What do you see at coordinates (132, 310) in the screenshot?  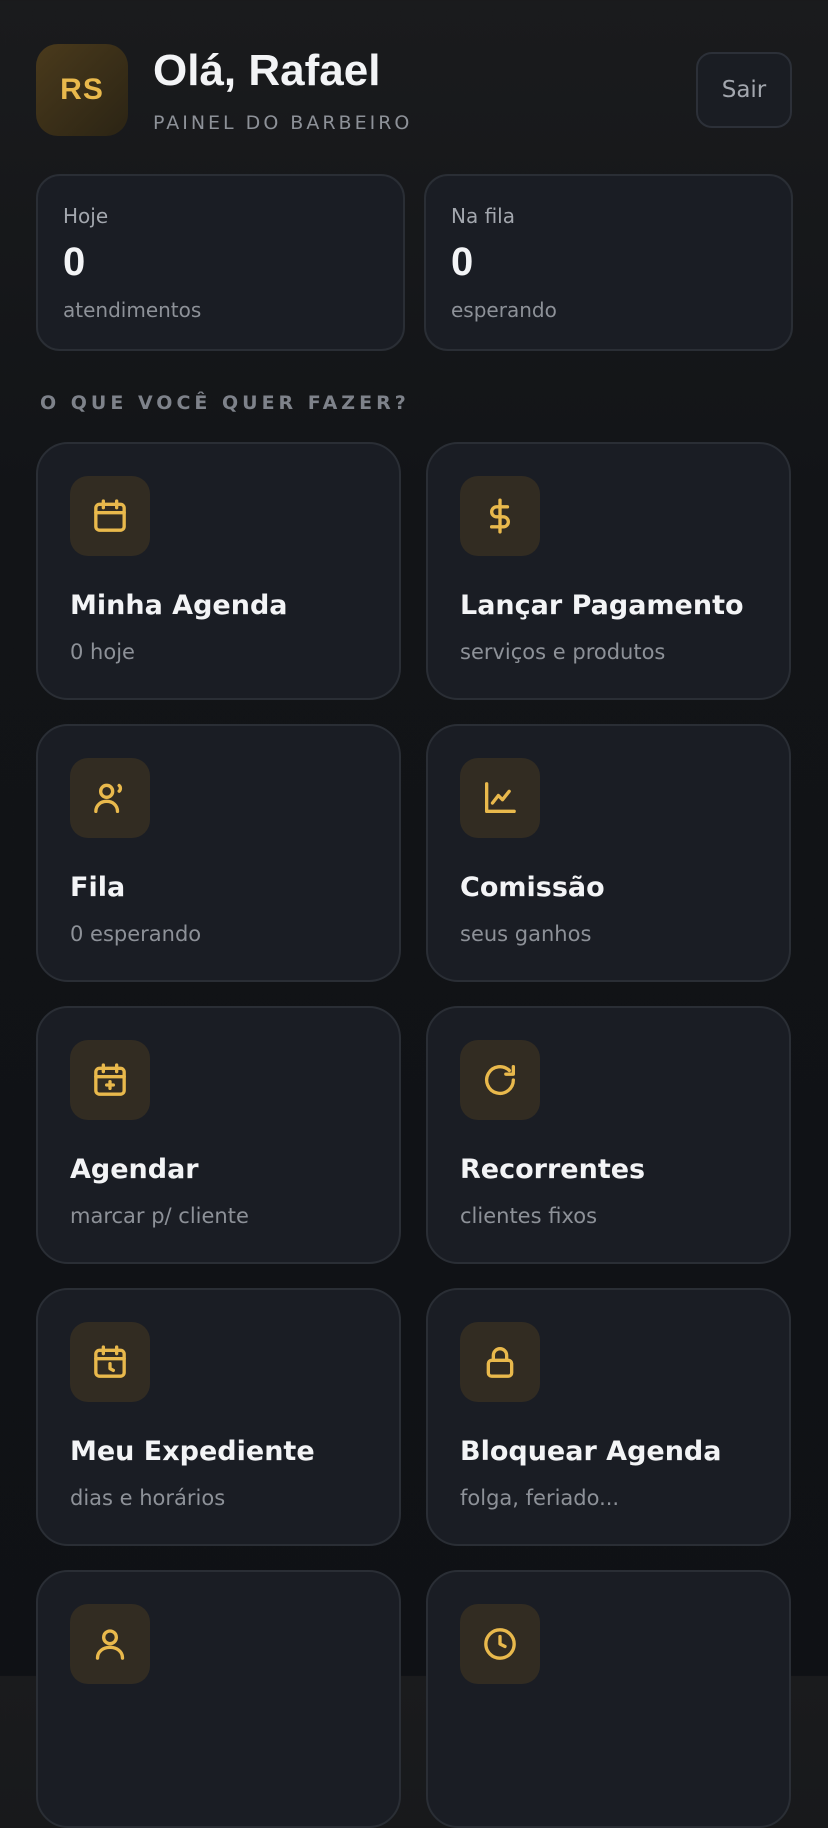 I see `stat-unit: atendimentos` at bounding box center [132, 310].